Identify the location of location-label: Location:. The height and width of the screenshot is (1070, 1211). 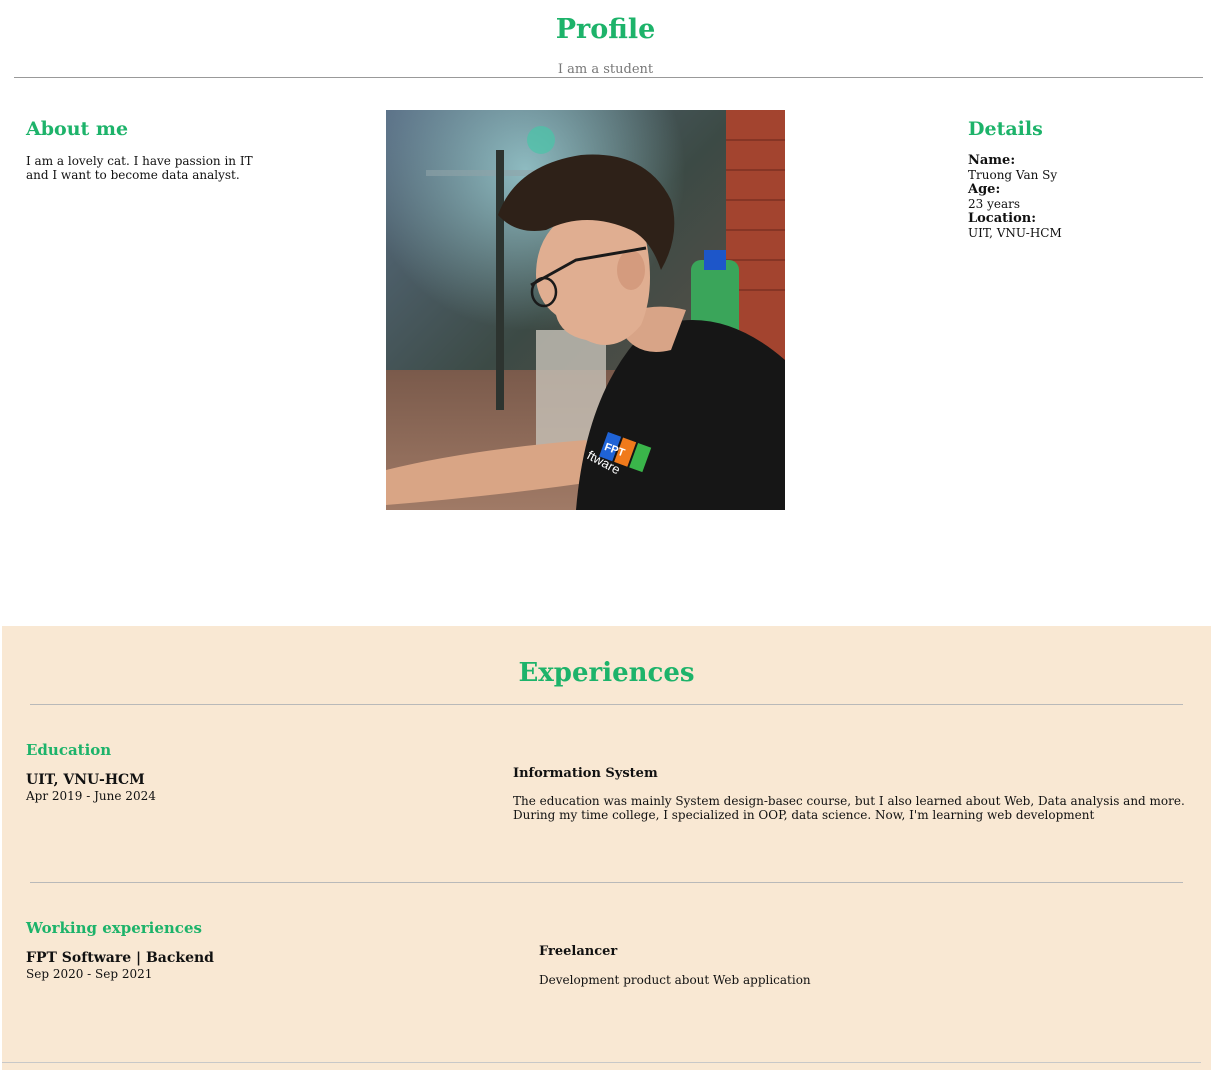
(1002, 218).